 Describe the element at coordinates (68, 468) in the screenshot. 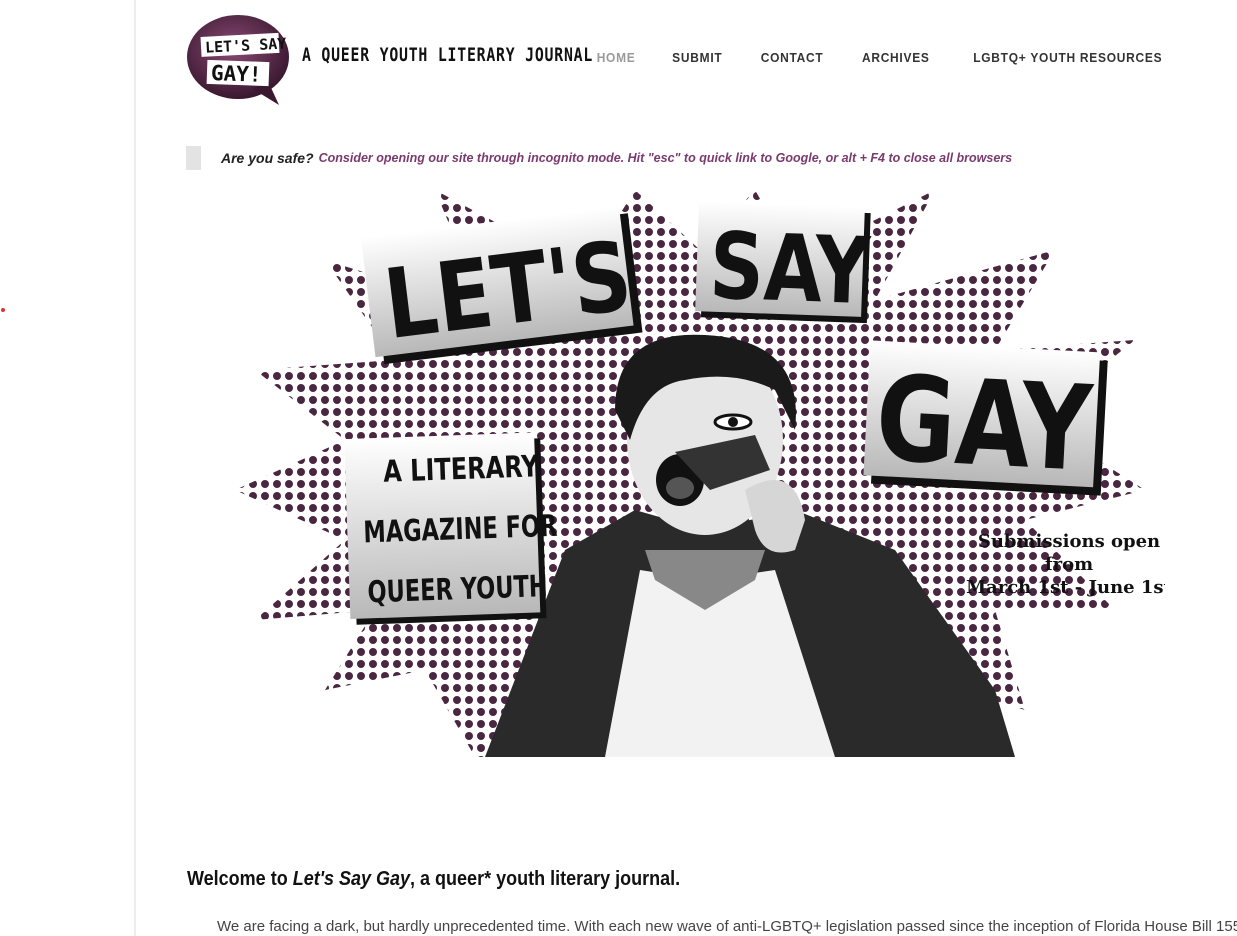

I see `left-rail` at that location.